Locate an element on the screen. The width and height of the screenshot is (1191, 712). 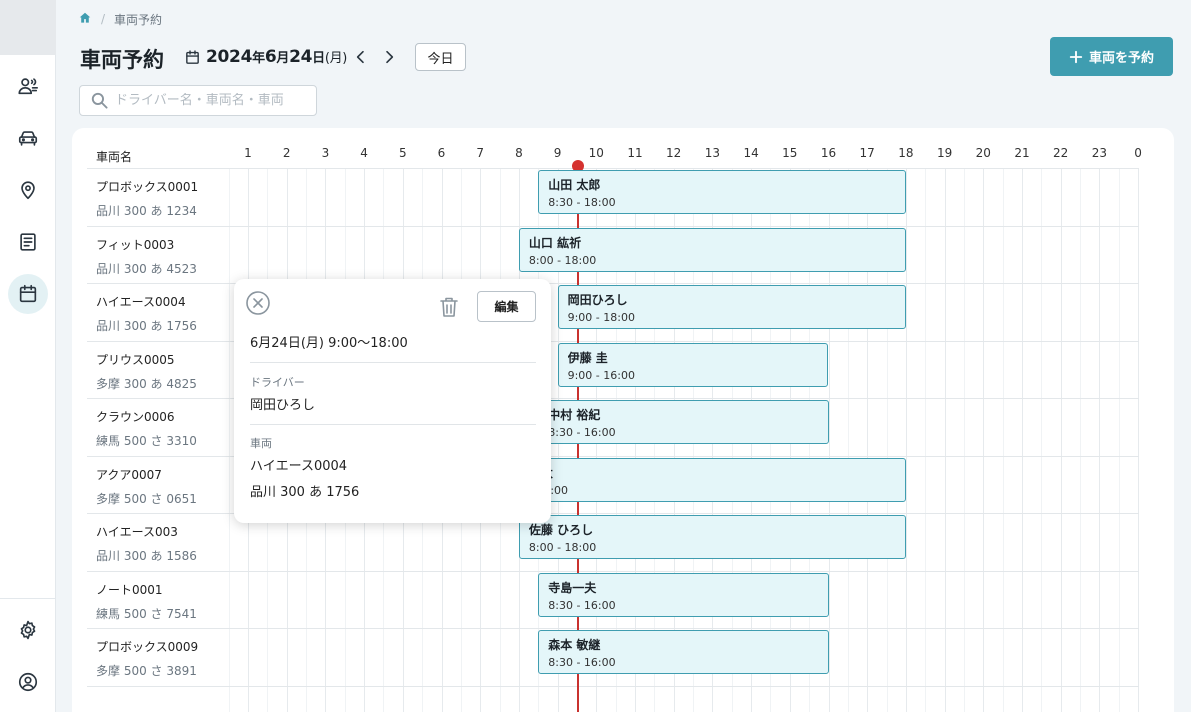
reservation-time: 8:00 - 18:00 is located at coordinates (562, 547).